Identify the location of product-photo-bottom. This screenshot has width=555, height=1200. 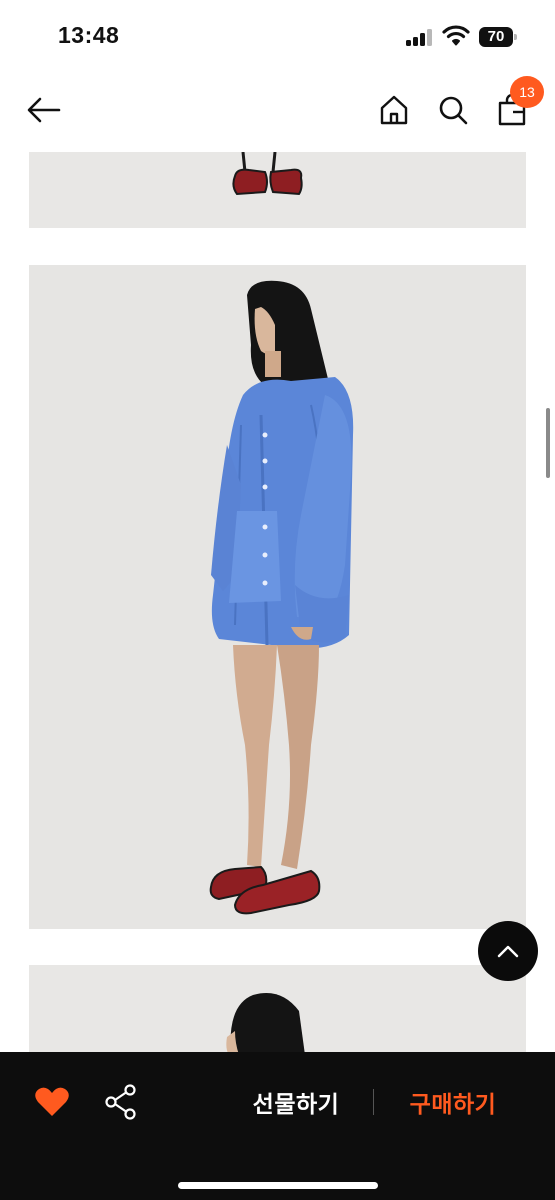
(277, 1010).